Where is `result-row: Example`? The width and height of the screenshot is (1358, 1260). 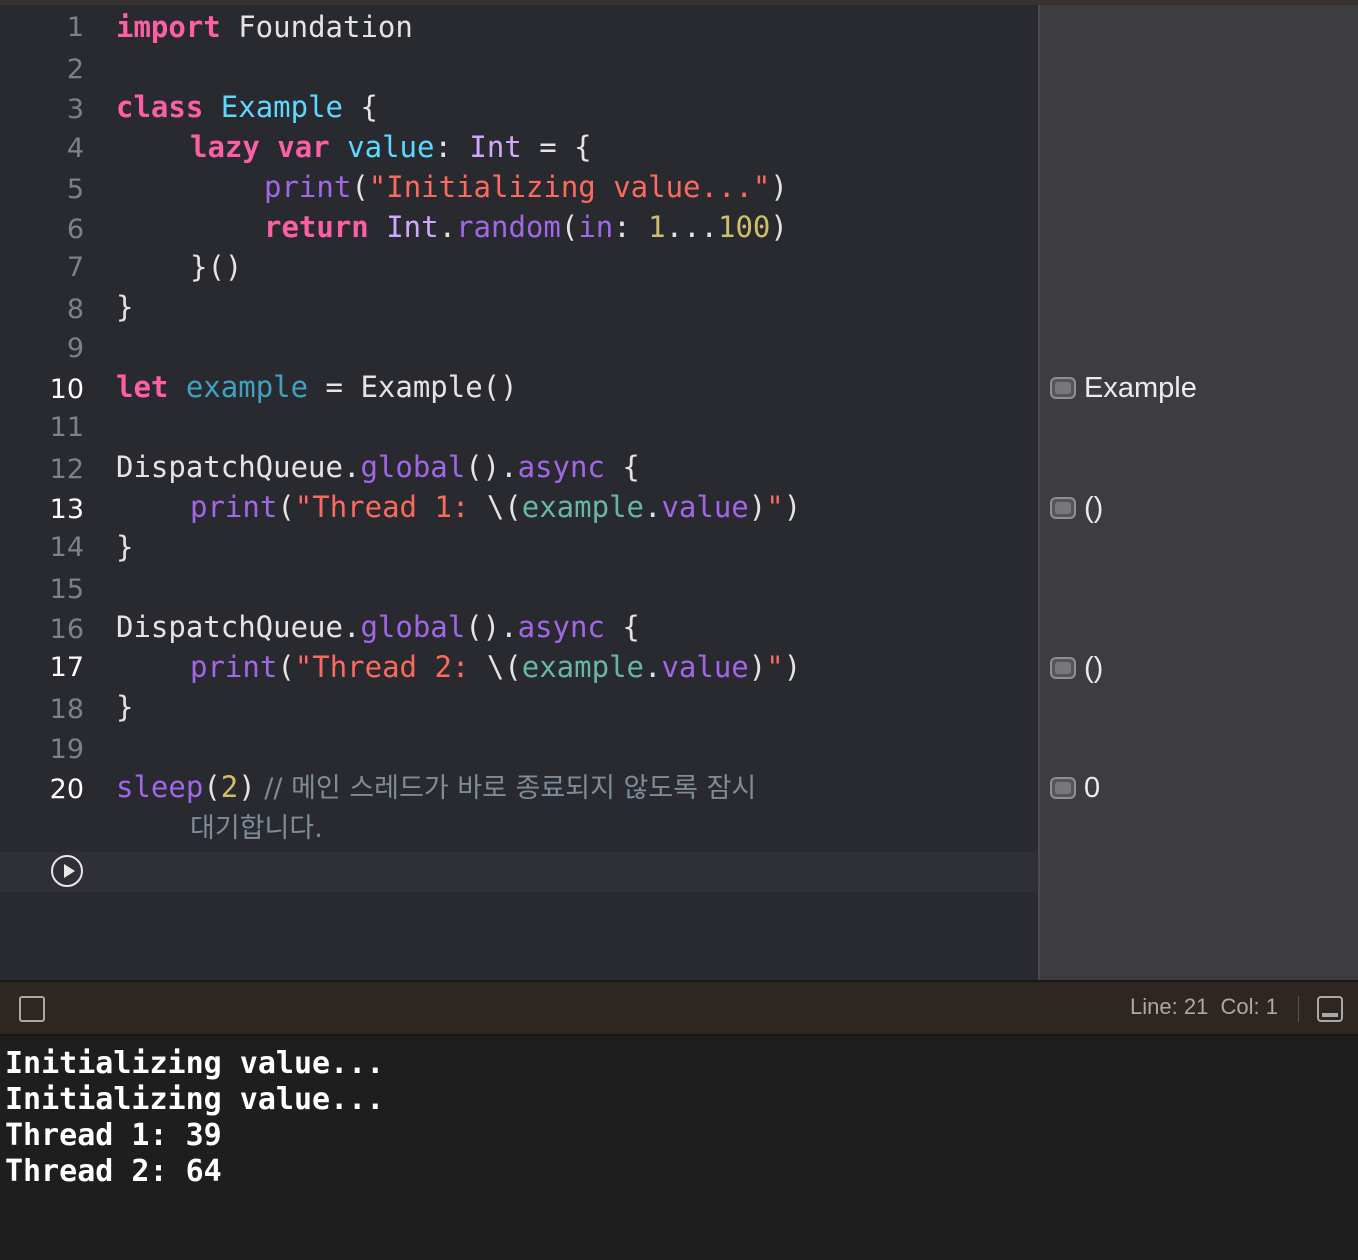 result-row: Example is located at coordinates (1123, 388).